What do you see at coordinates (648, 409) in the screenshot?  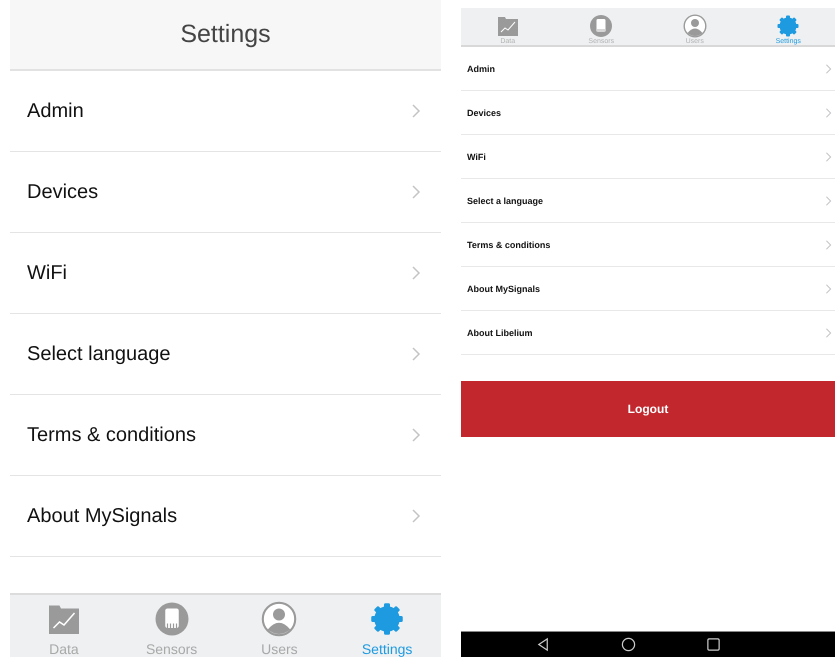 I see `logout-button: Logout` at bounding box center [648, 409].